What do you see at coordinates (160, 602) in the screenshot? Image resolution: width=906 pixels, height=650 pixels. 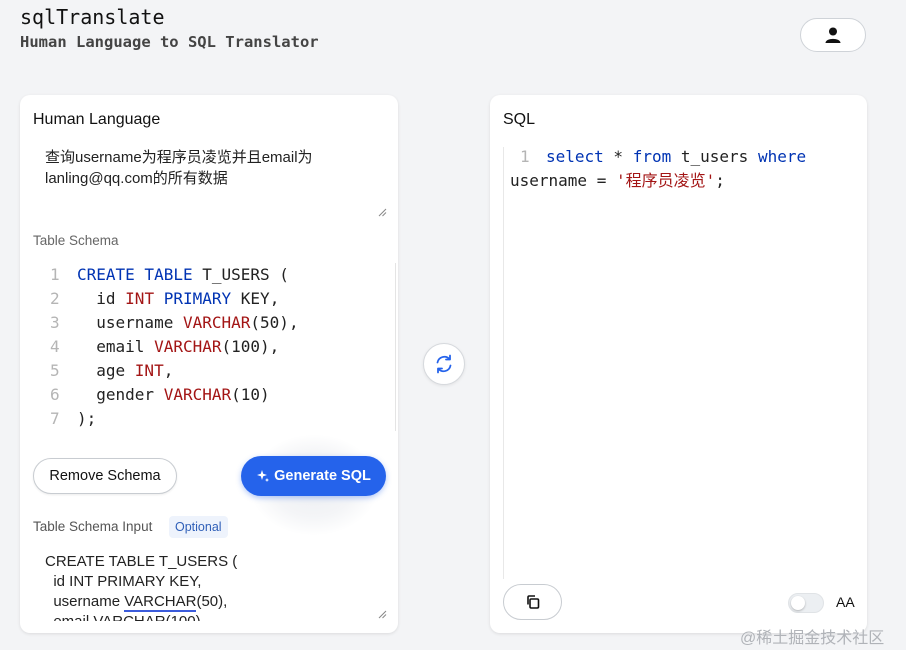 I see `spellcheck-underline: VARCHAR` at bounding box center [160, 602].